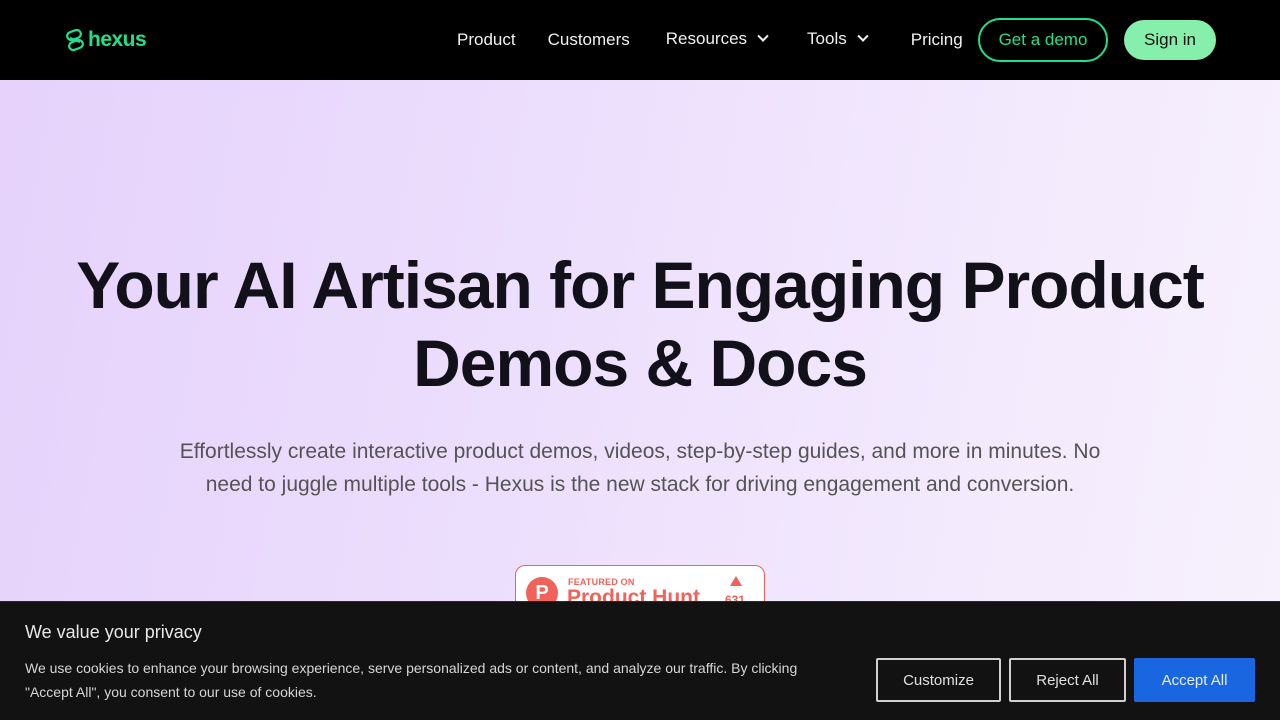  What do you see at coordinates (75, 40) in the screenshot?
I see `hexus-logo-icon` at bounding box center [75, 40].